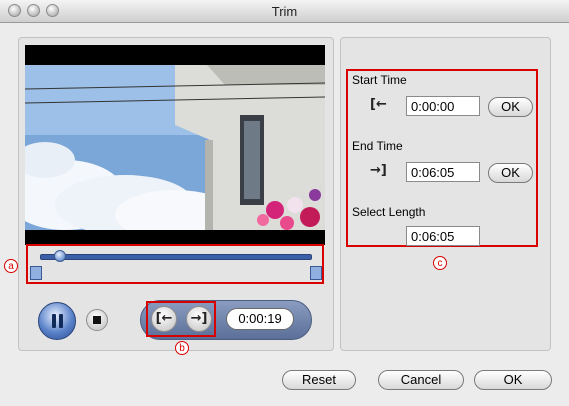  Describe the element at coordinates (59, 256) in the screenshot. I see `playhead-thumb` at that location.